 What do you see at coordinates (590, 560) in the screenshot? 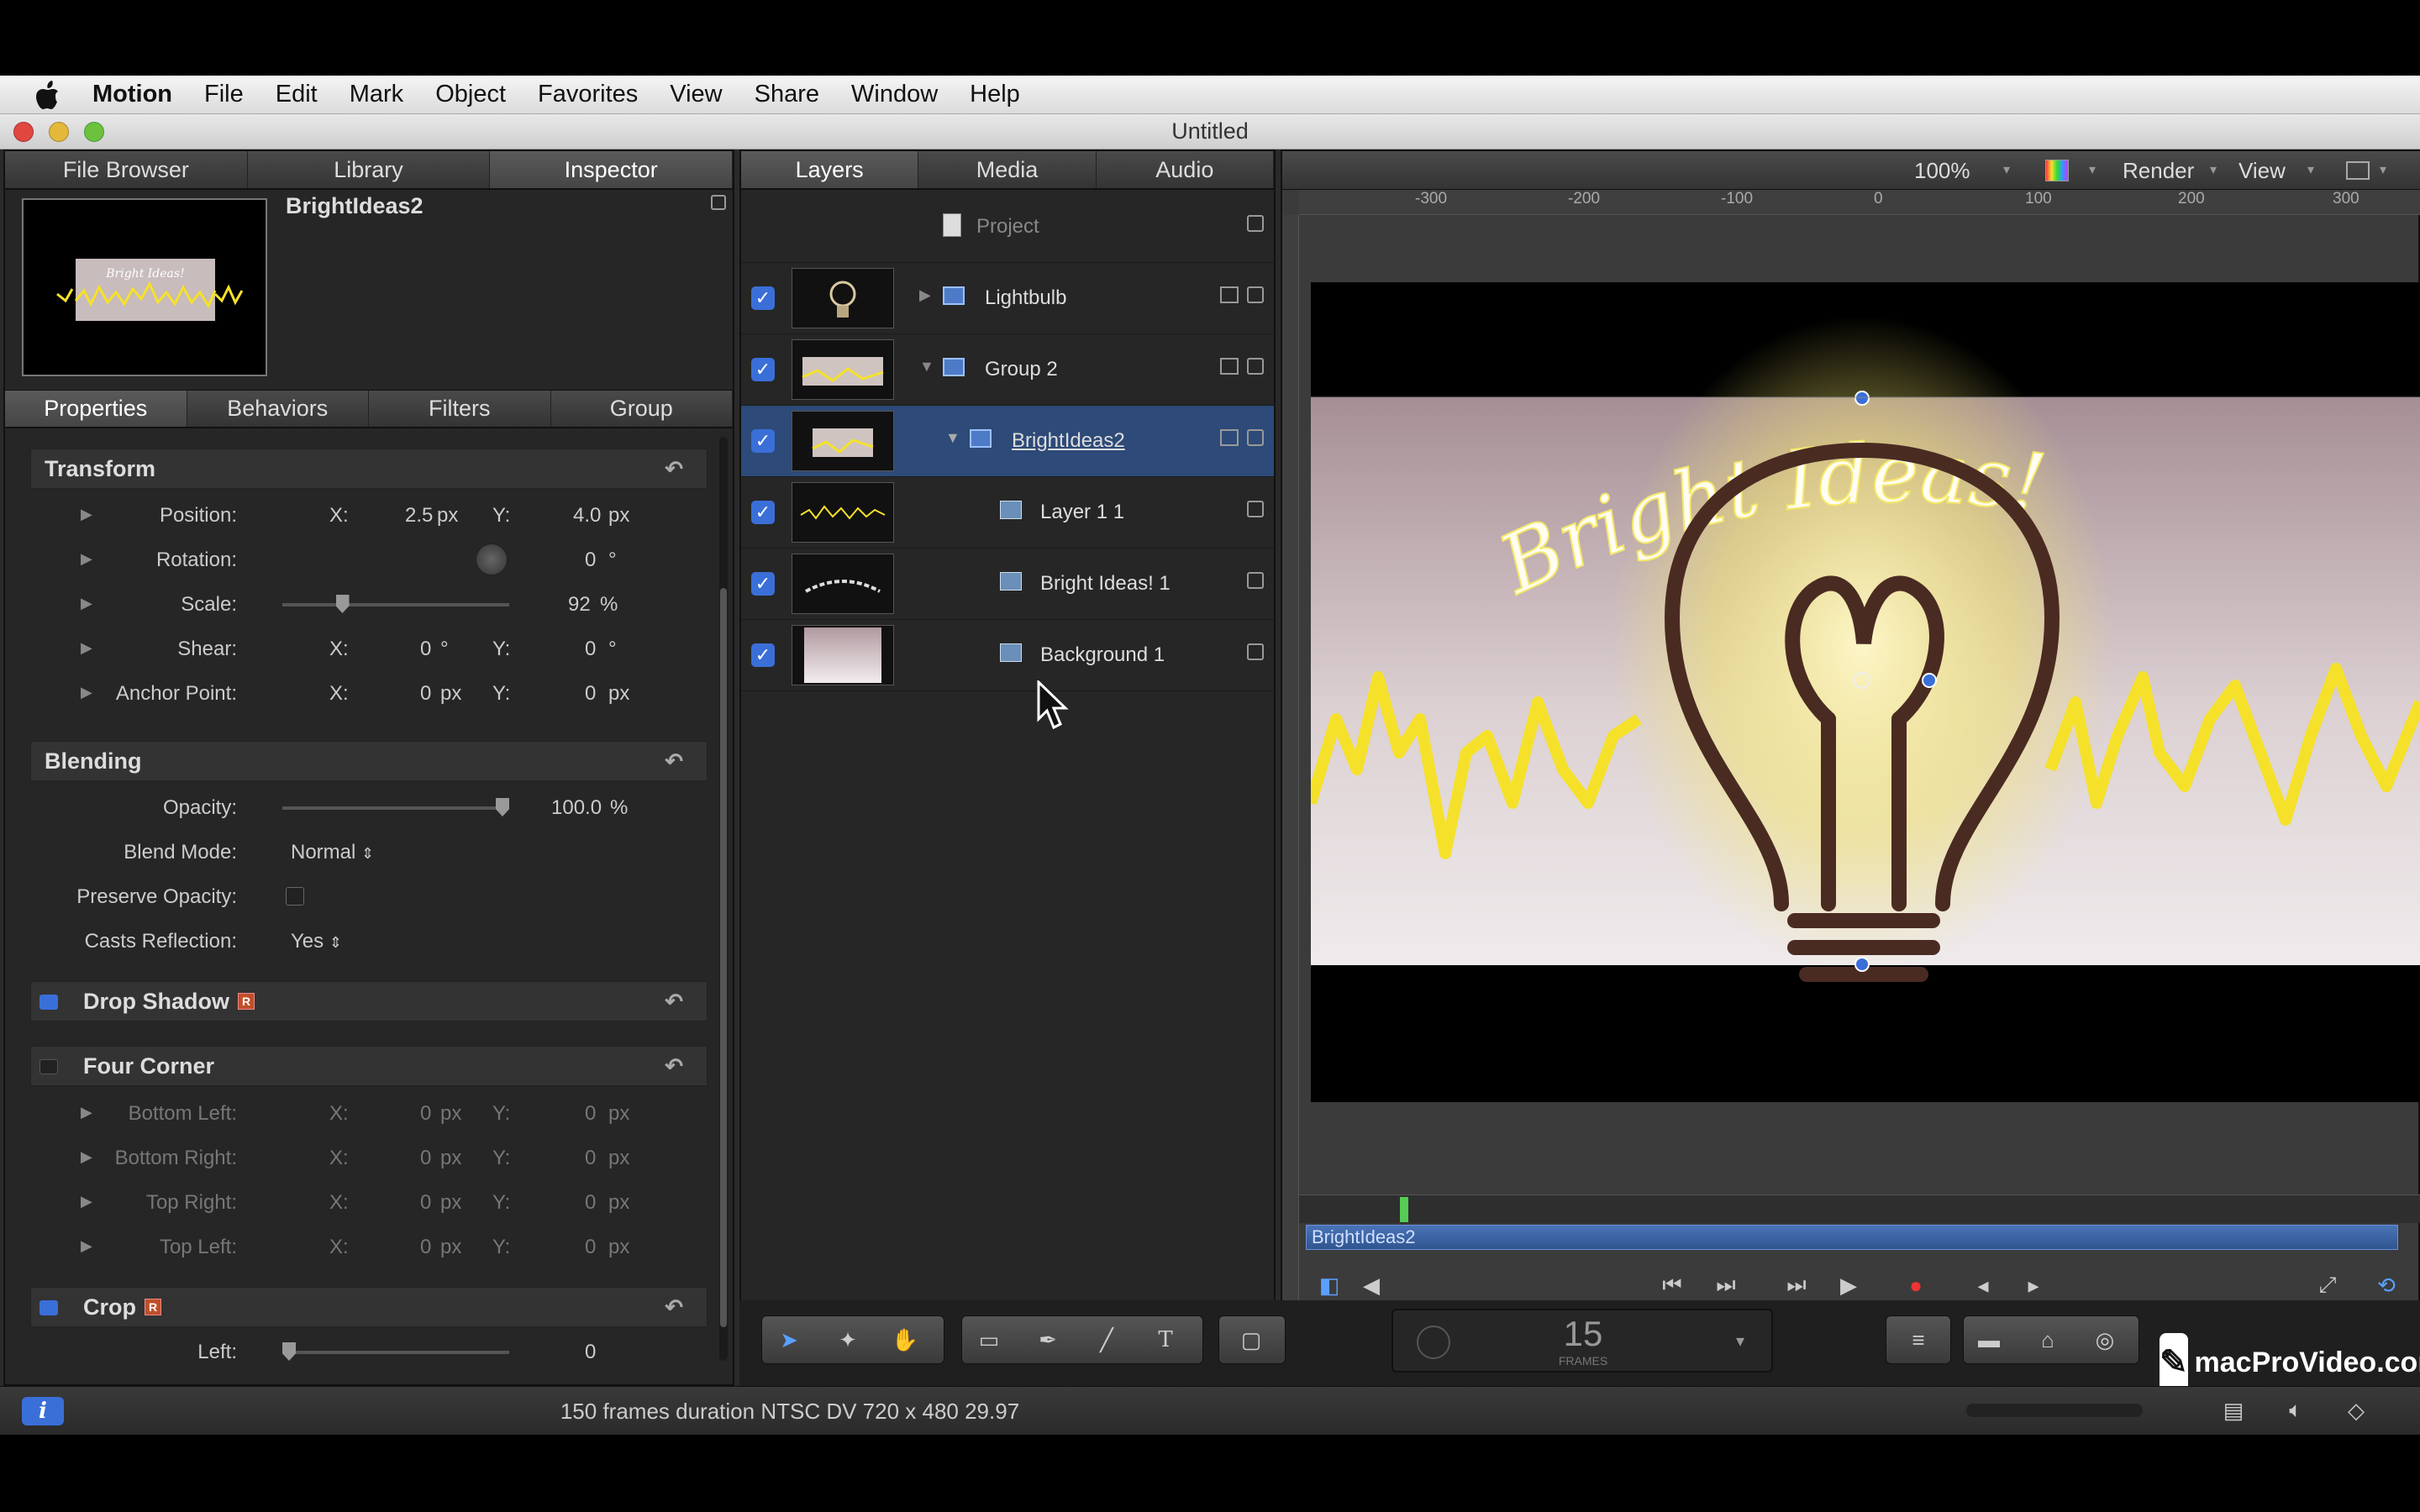
I see `rotation-value: 0` at bounding box center [590, 560].